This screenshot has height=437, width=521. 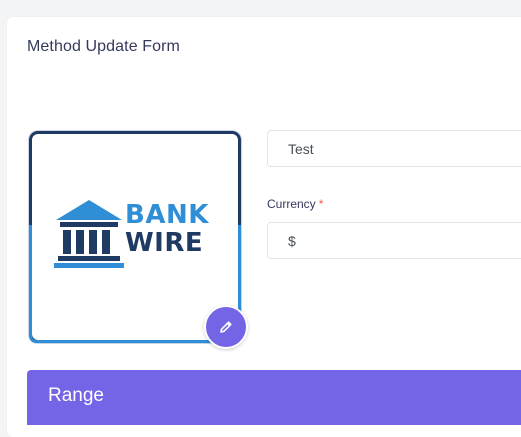 I want to click on edit-image-button, so click(x=226, y=327).